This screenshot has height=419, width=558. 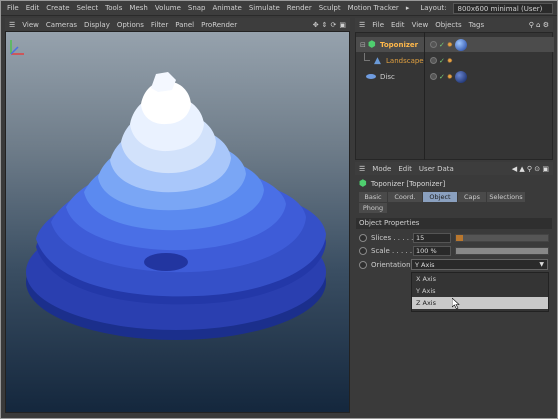 I want to click on slices-label: Slices . . . . ., so click(x=392, y=238).